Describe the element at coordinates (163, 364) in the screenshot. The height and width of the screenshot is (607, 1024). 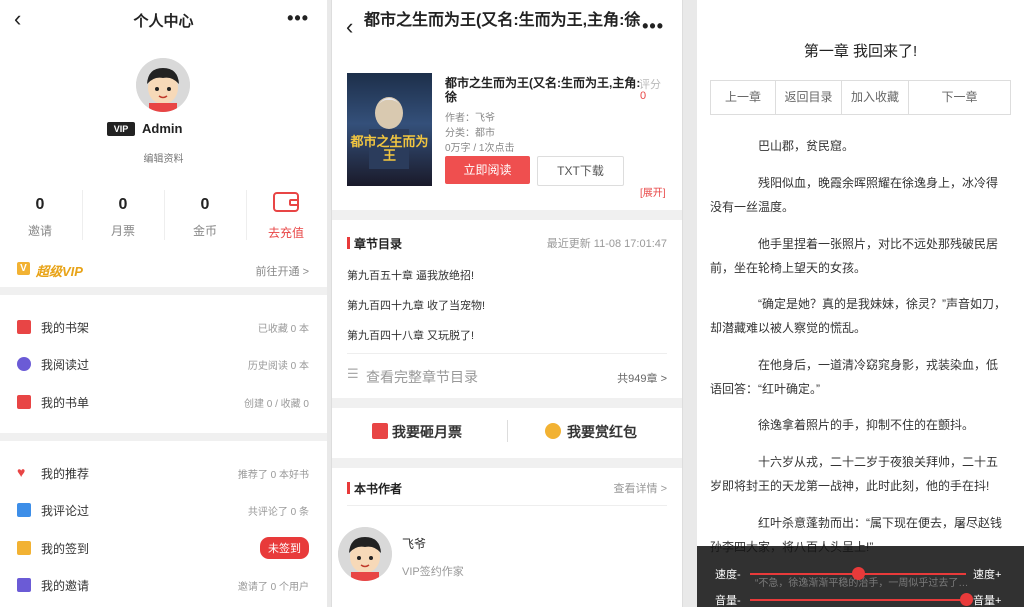
I see `menu-history: 我阅读过 历史阅读 0 本` at that location.